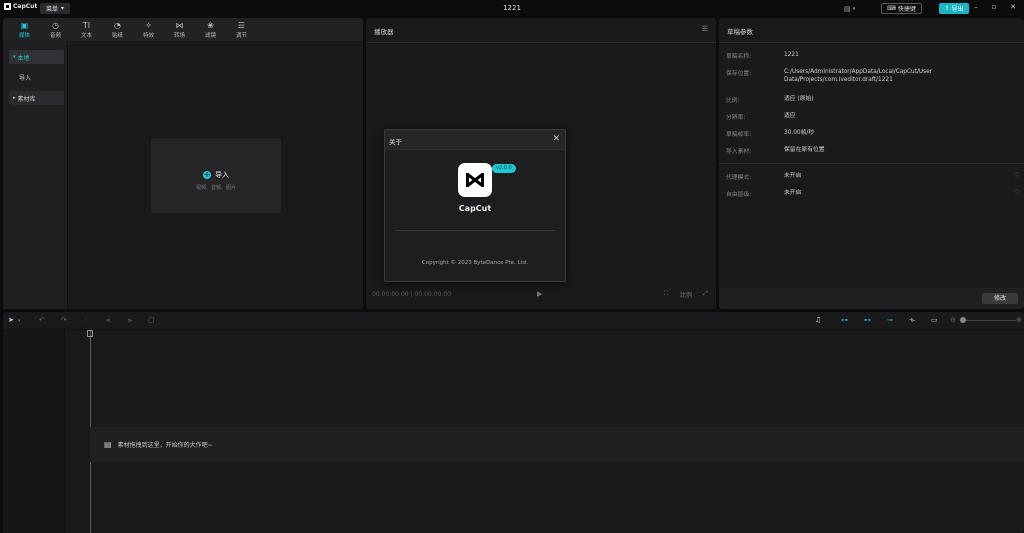 Image resolution: width=1024 pixels, height=533 pixels. I want to click on transition-icon: ⋈, so click(179, 25).